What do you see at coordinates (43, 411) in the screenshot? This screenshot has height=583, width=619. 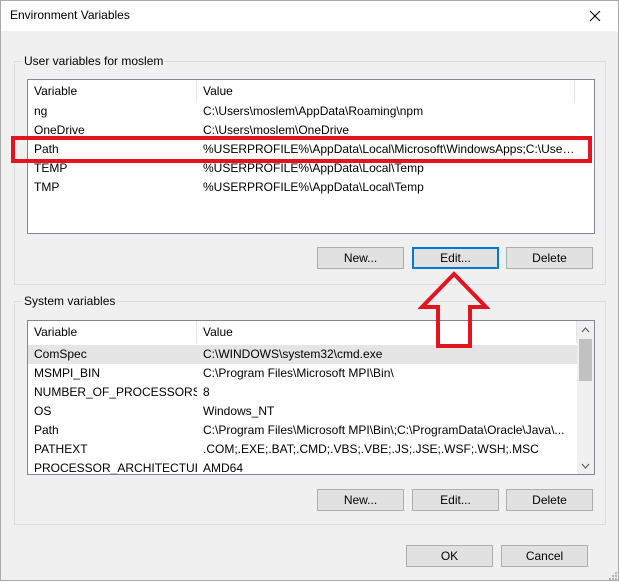 I see `row-variable: OS` at bounding box center [43, 411].